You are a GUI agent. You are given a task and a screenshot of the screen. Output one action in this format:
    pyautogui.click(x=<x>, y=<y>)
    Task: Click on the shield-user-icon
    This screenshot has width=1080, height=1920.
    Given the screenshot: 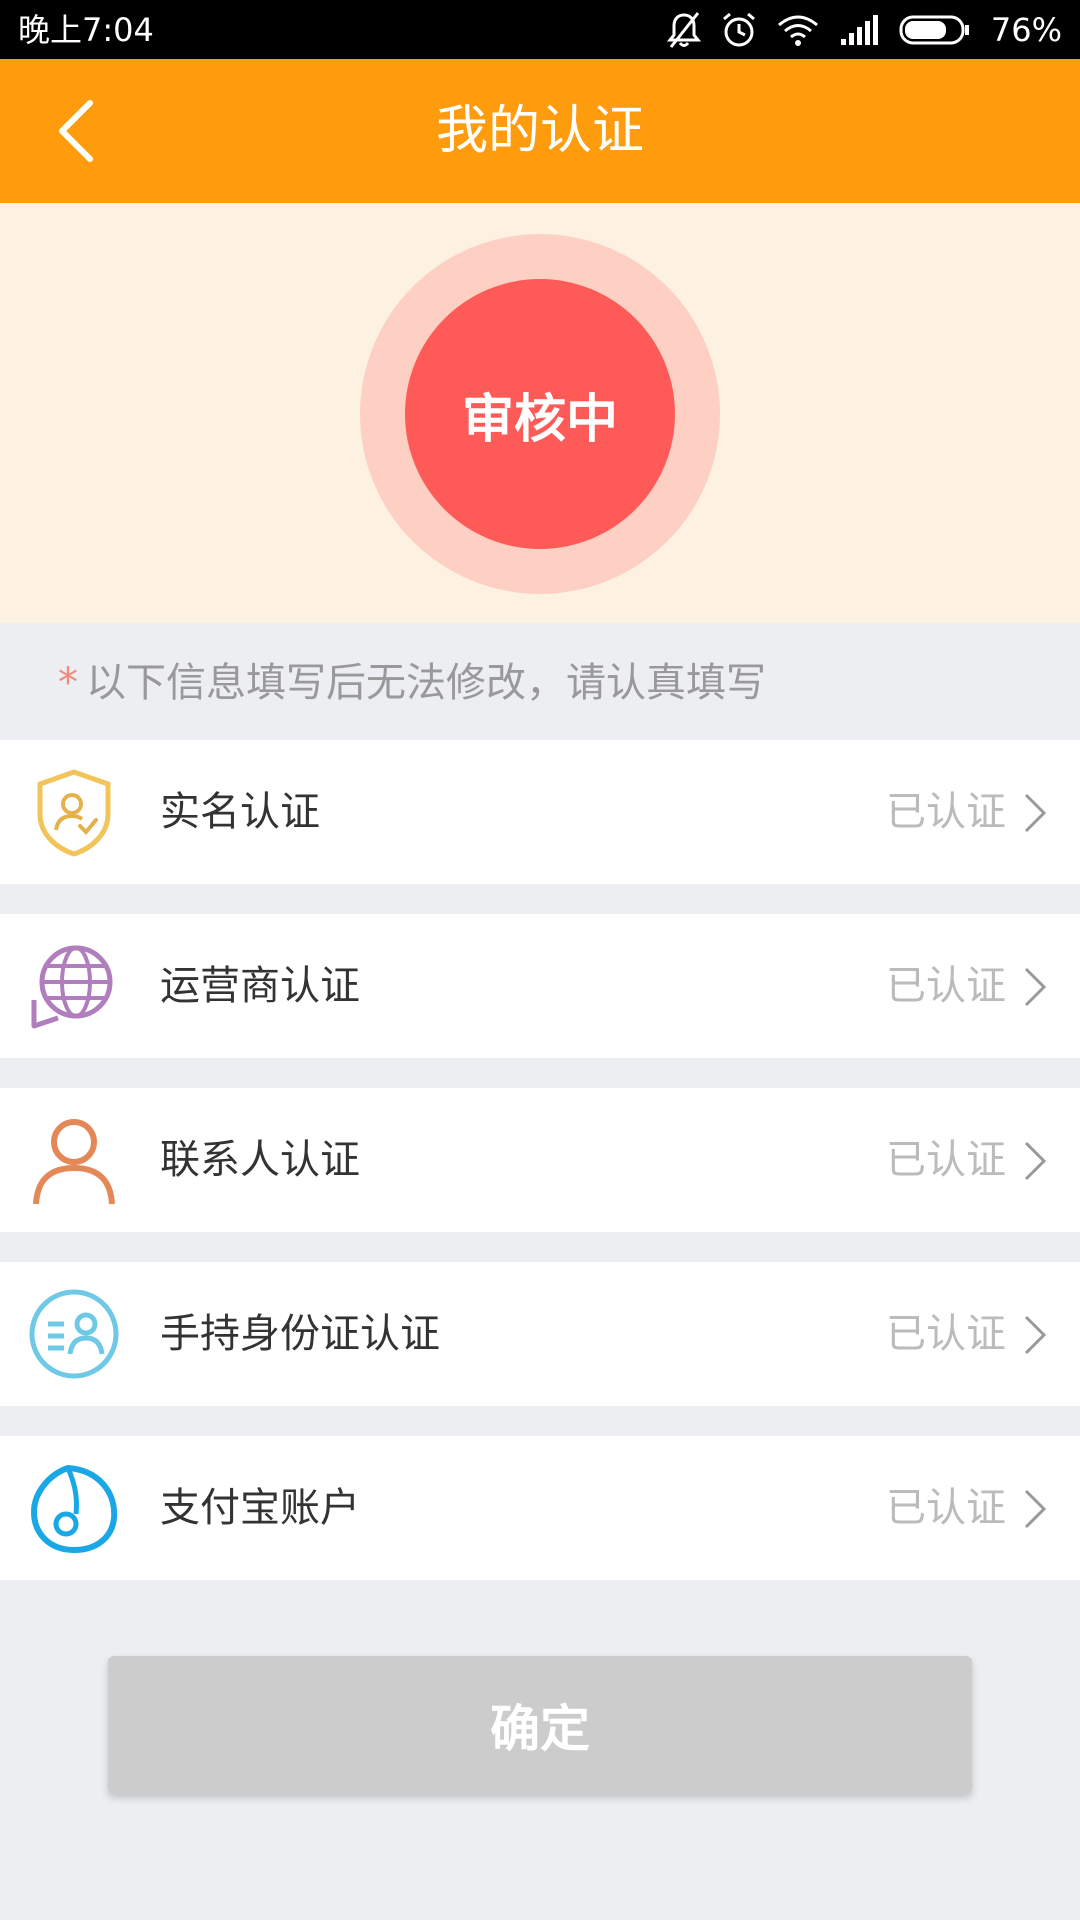 What is the action you would take?
    pyautogui.click(x=74, y=813)
    